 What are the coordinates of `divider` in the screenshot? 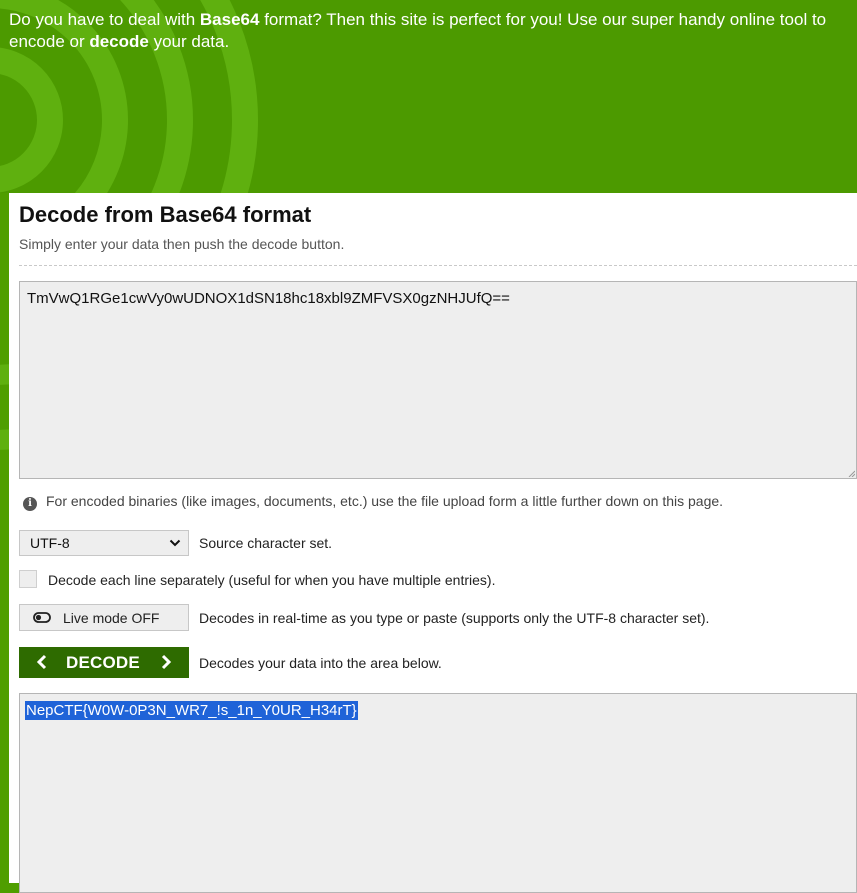 It's located at (438, 265).